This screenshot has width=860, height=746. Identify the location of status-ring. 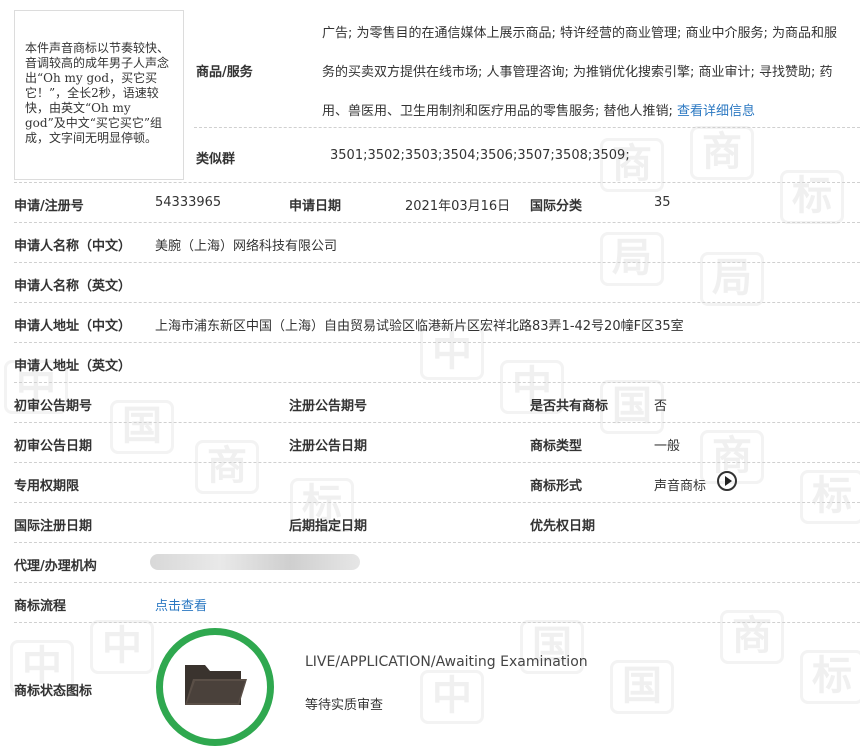
(215, 687).